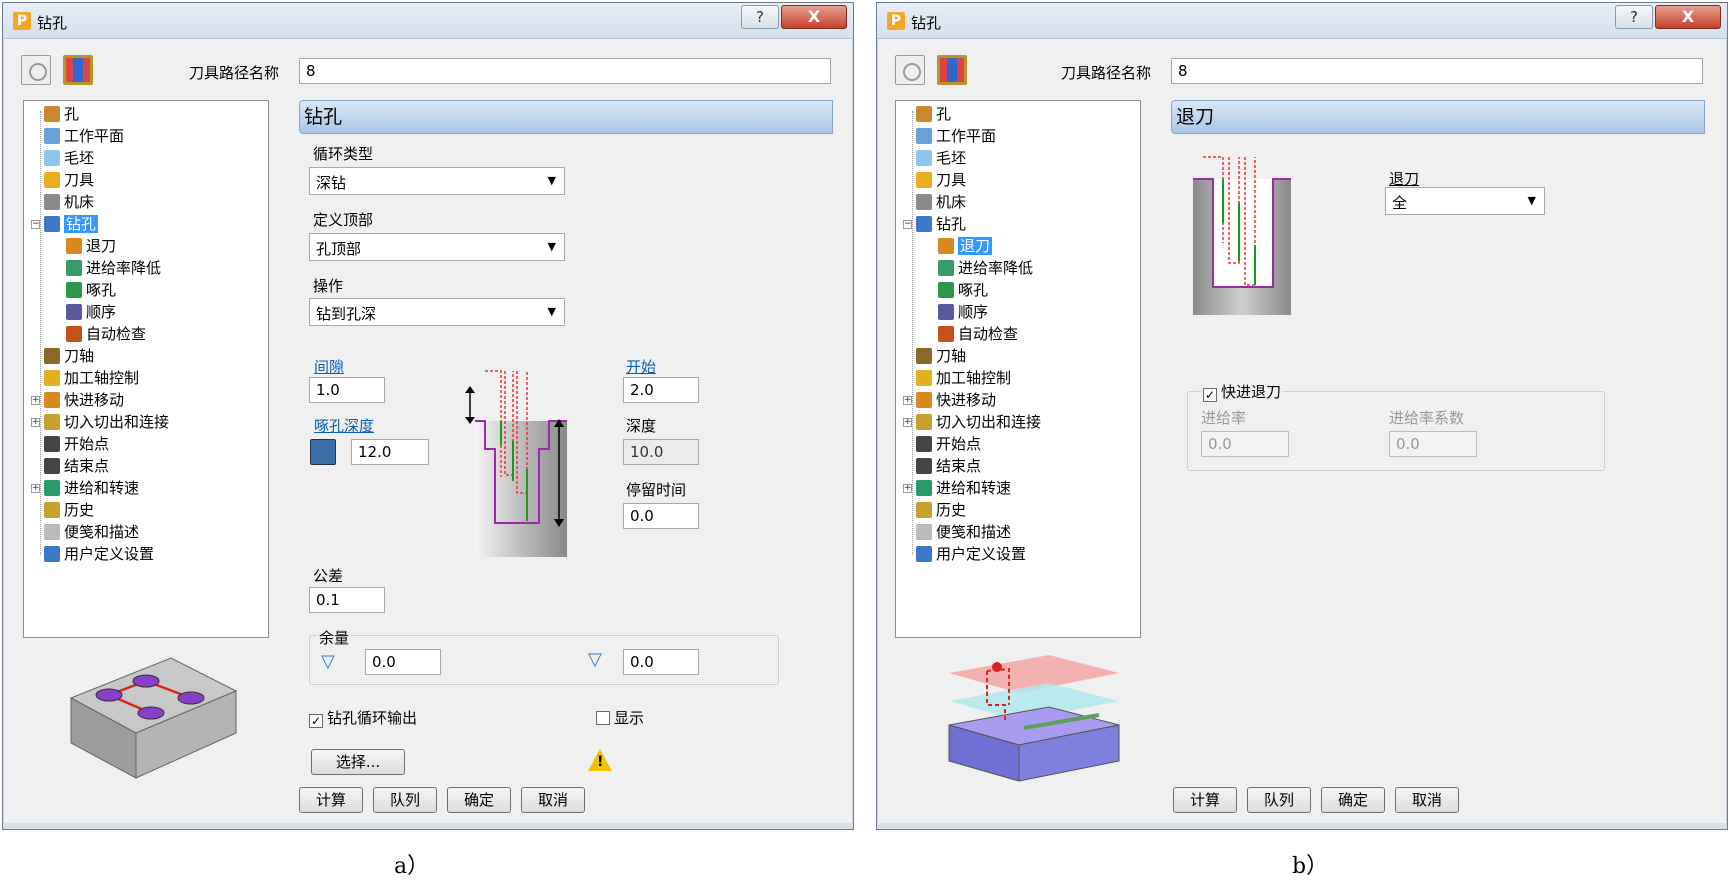  What do you see at coordinates (1465, 201) in the screenshot?
I see `retract-select: 全` at bounding box center [1465, 201].